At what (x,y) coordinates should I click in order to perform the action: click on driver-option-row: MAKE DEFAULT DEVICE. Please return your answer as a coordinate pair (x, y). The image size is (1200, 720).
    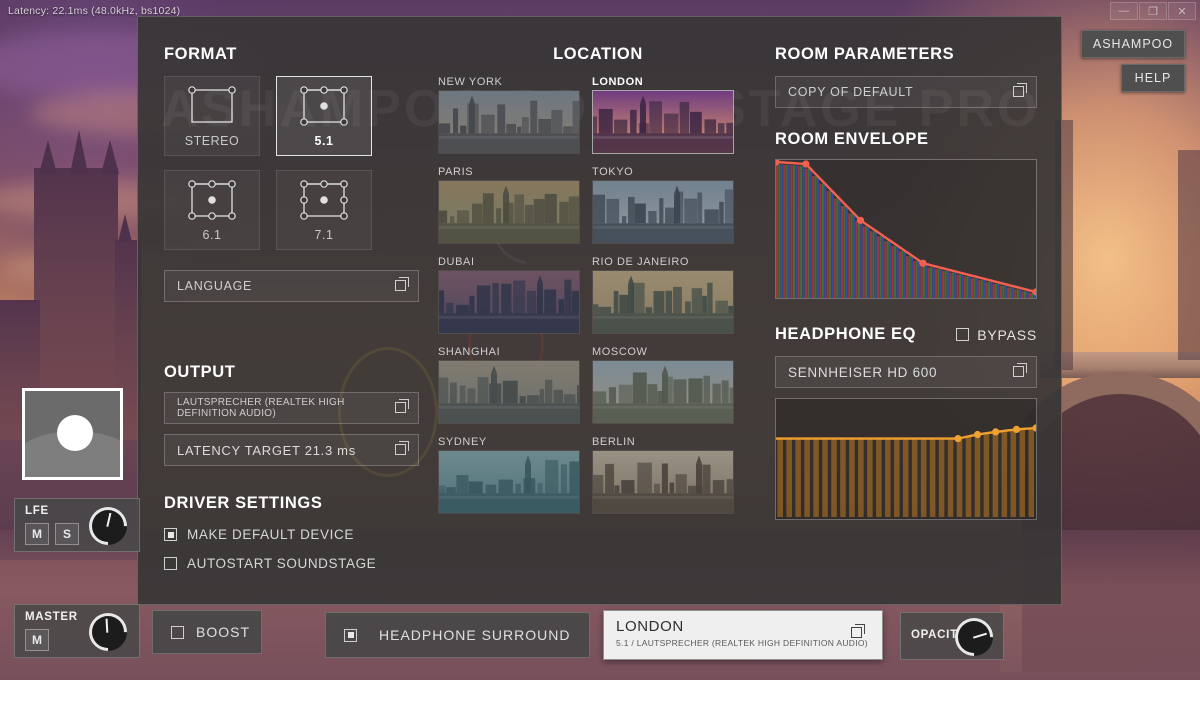
    Looking at the image, I should click on (291, 534).